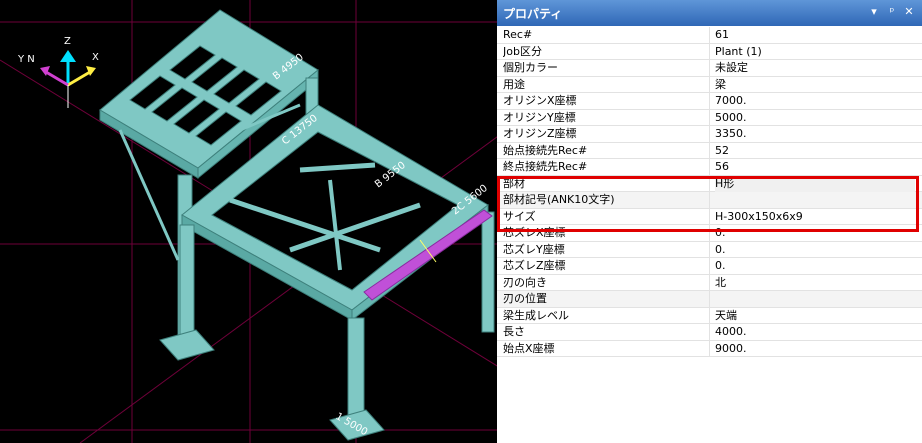 This screenshot has height=443, width=922. Describe the element at coordinates (540, 133) in the screenshot. I see `property-name: オリジンZ座標` at that location.